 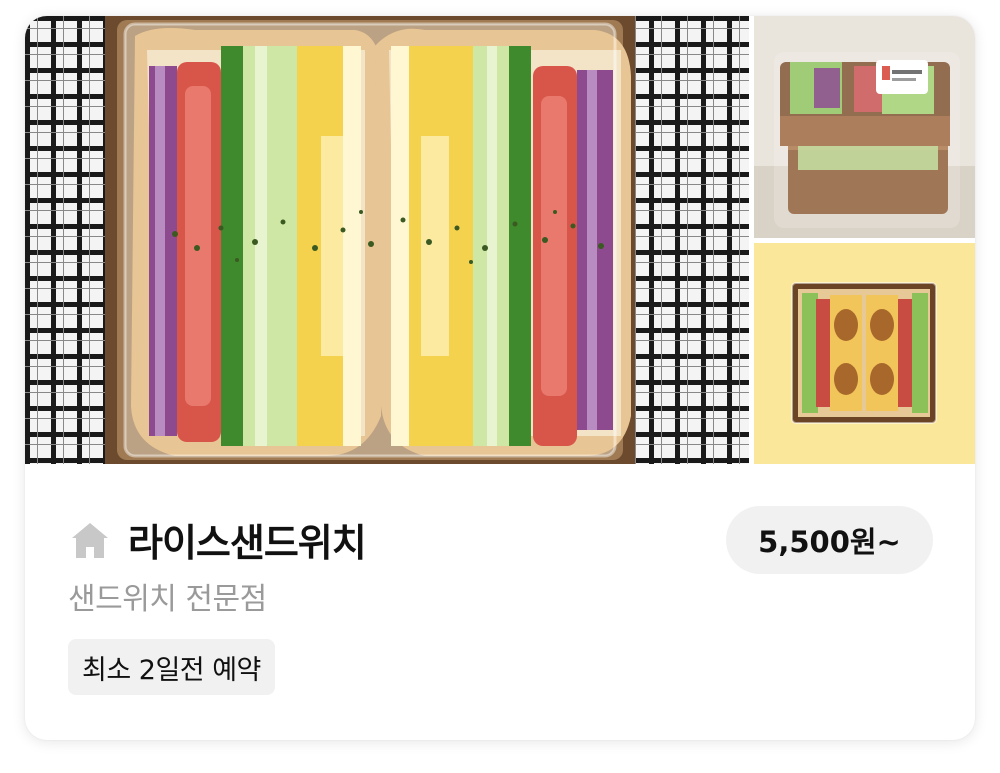 I want to click on store-title-row: 라이스샌드위치, so click(x=217, y=539).